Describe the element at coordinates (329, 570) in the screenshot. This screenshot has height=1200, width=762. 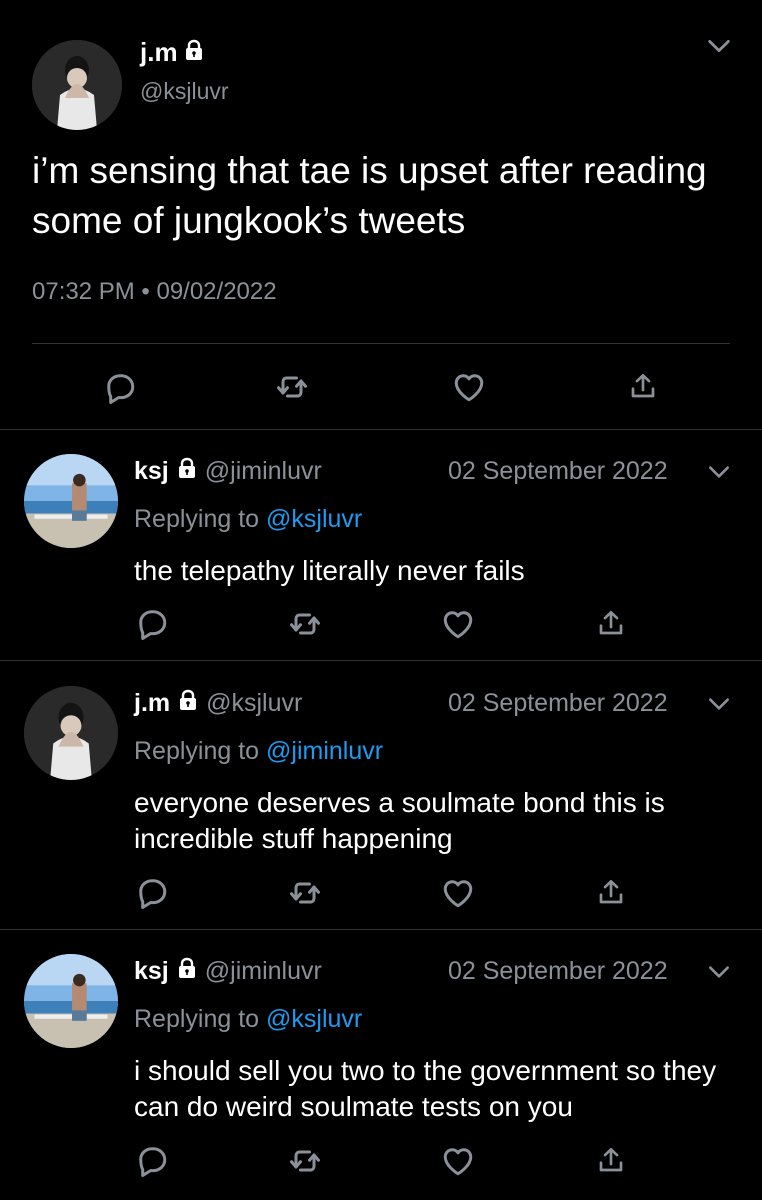
I see `reply-text: the telepathy literally never fails` at that location.